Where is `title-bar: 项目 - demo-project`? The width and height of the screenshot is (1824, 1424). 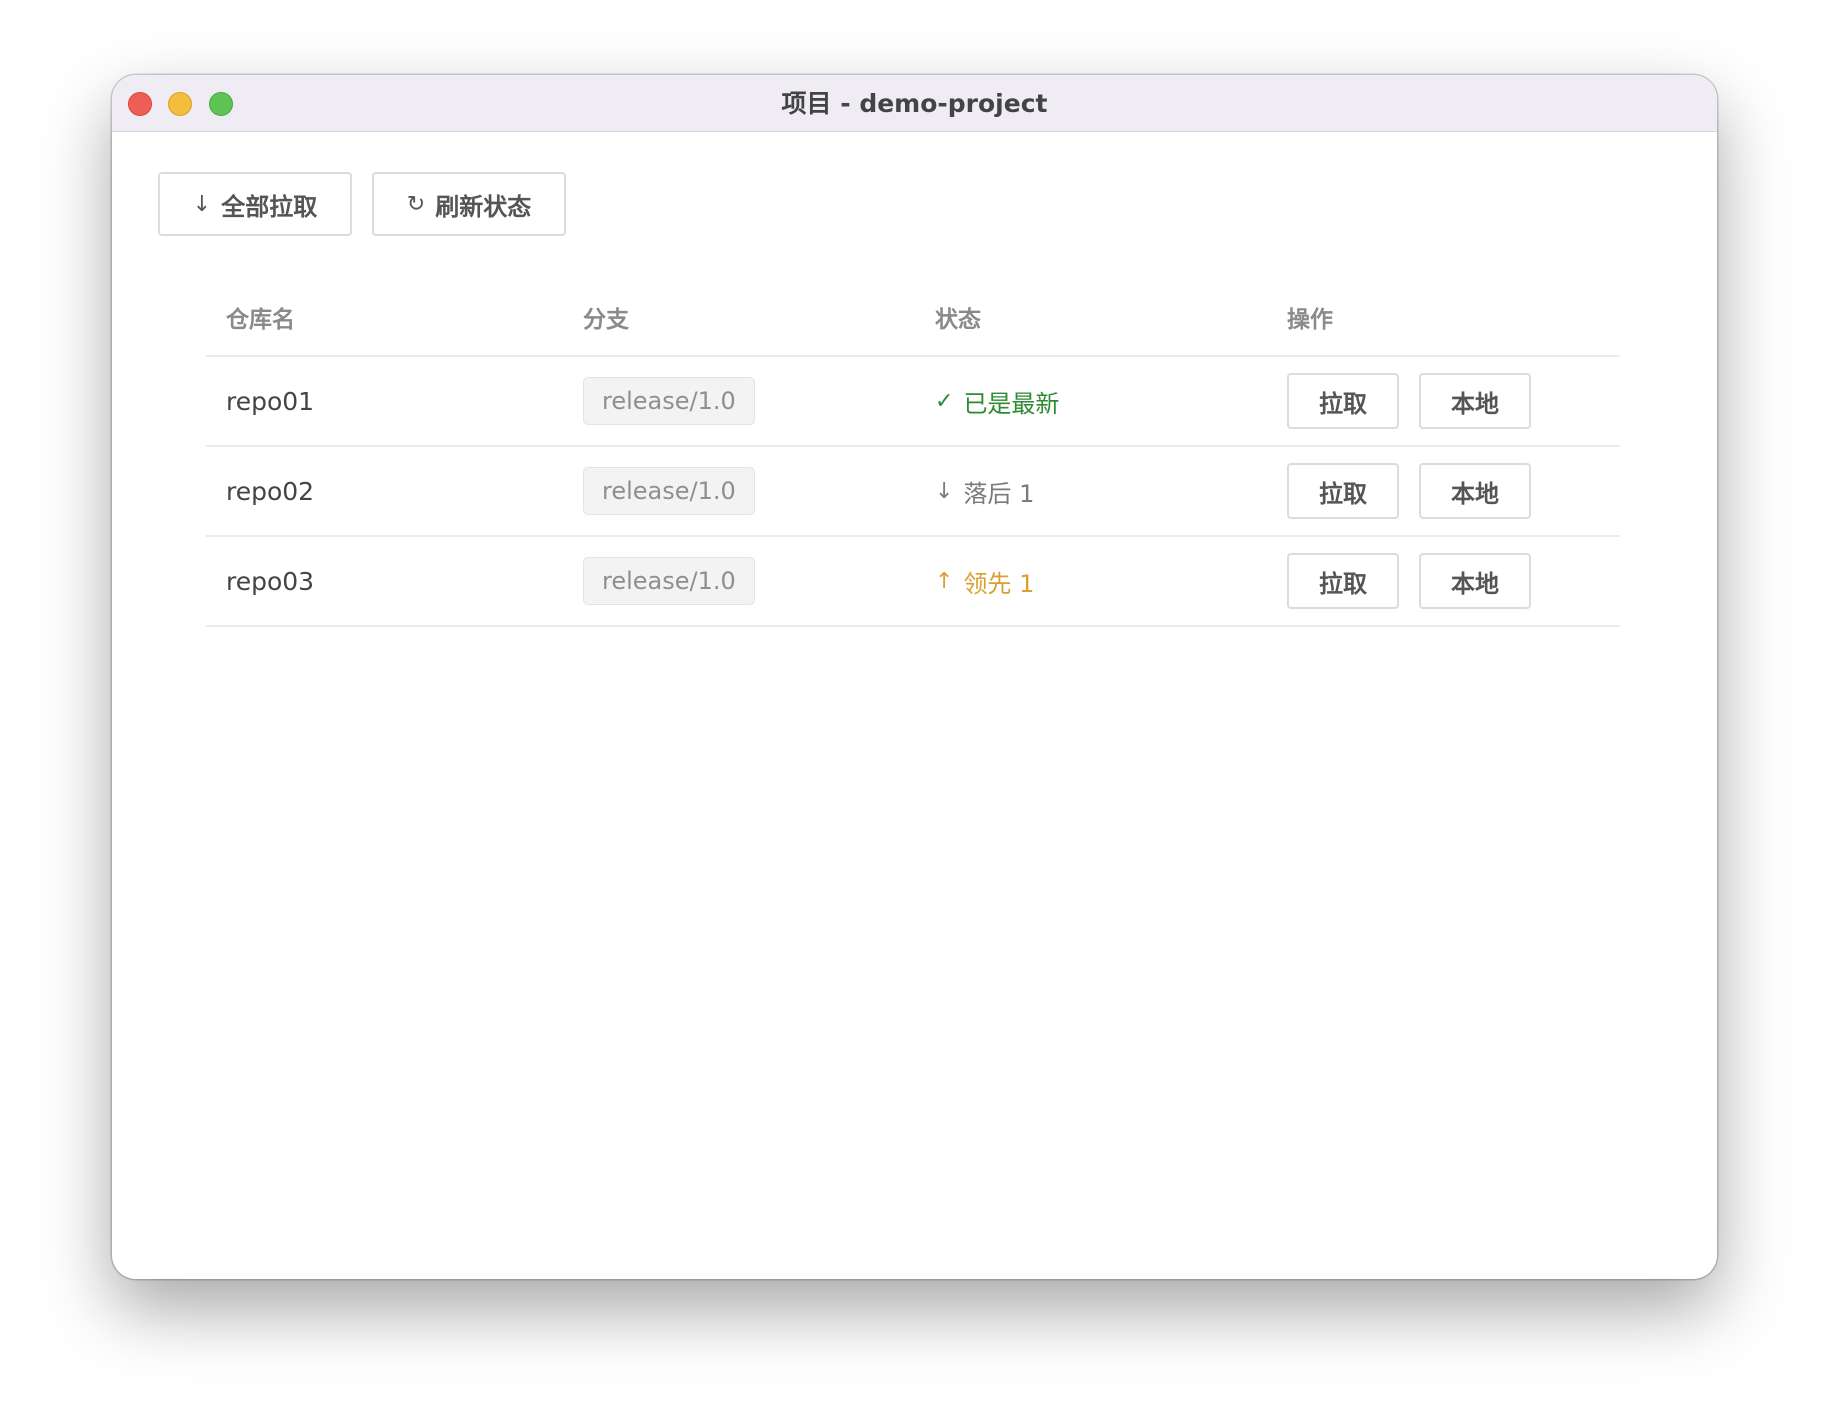 title-bar: 项目 - demo-project is located at coordinates (914, 103).